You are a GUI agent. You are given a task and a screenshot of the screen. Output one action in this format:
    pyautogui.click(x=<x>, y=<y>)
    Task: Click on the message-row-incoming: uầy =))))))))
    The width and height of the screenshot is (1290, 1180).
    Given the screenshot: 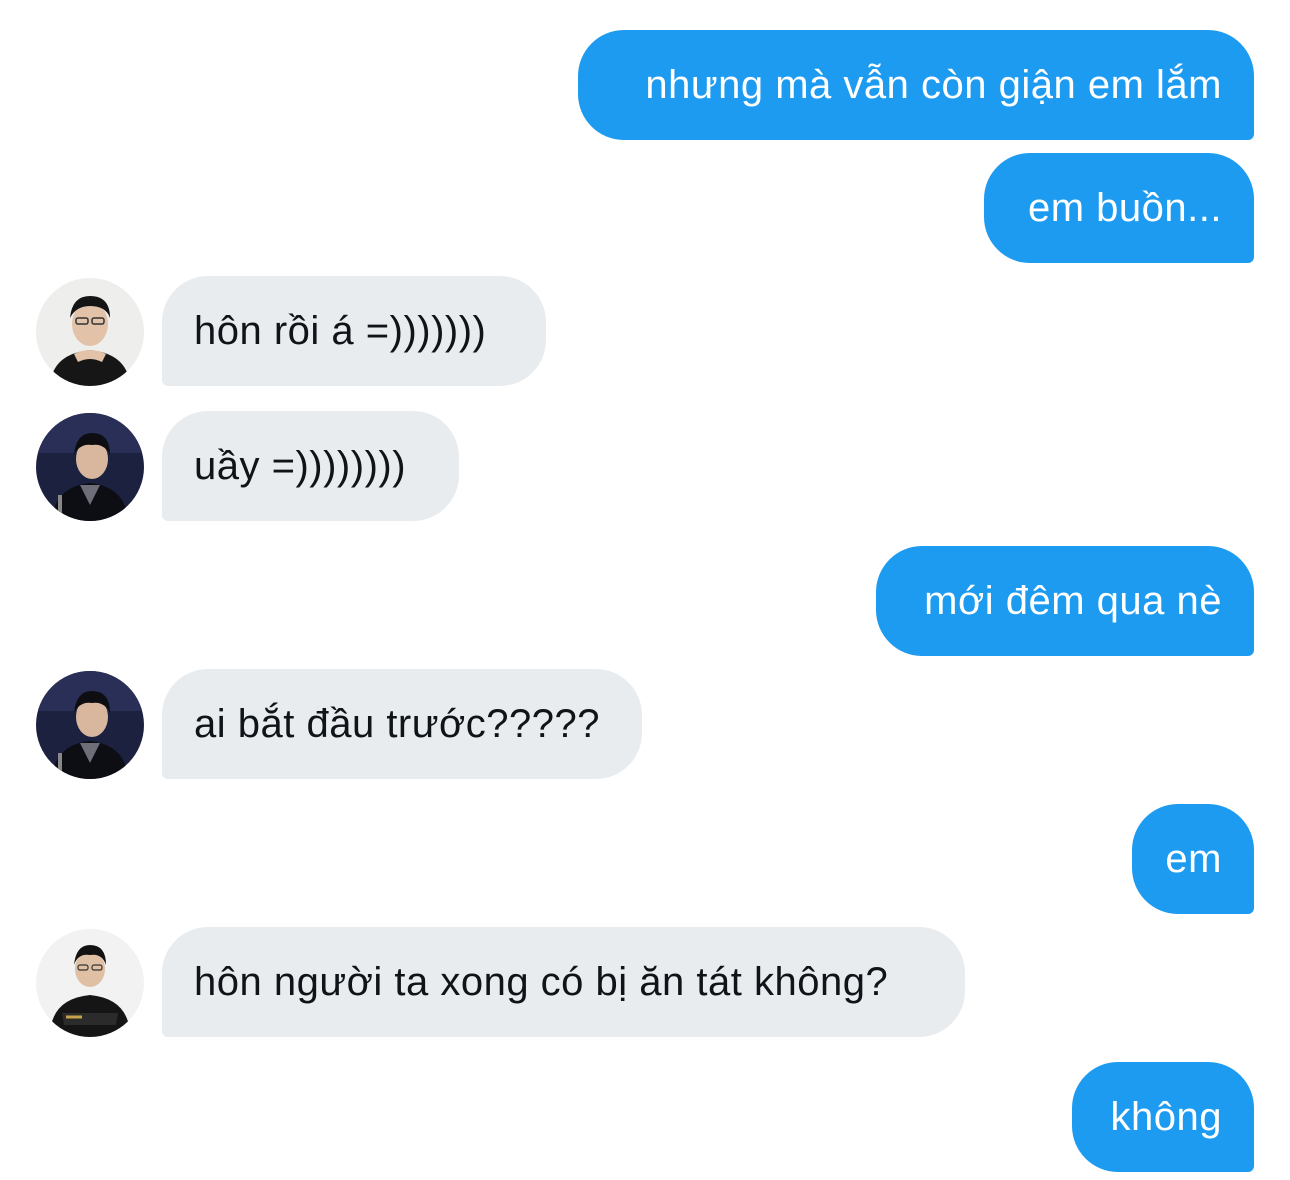 What is the action you would take?
    pyautogui.click(x=645, y=466)
    